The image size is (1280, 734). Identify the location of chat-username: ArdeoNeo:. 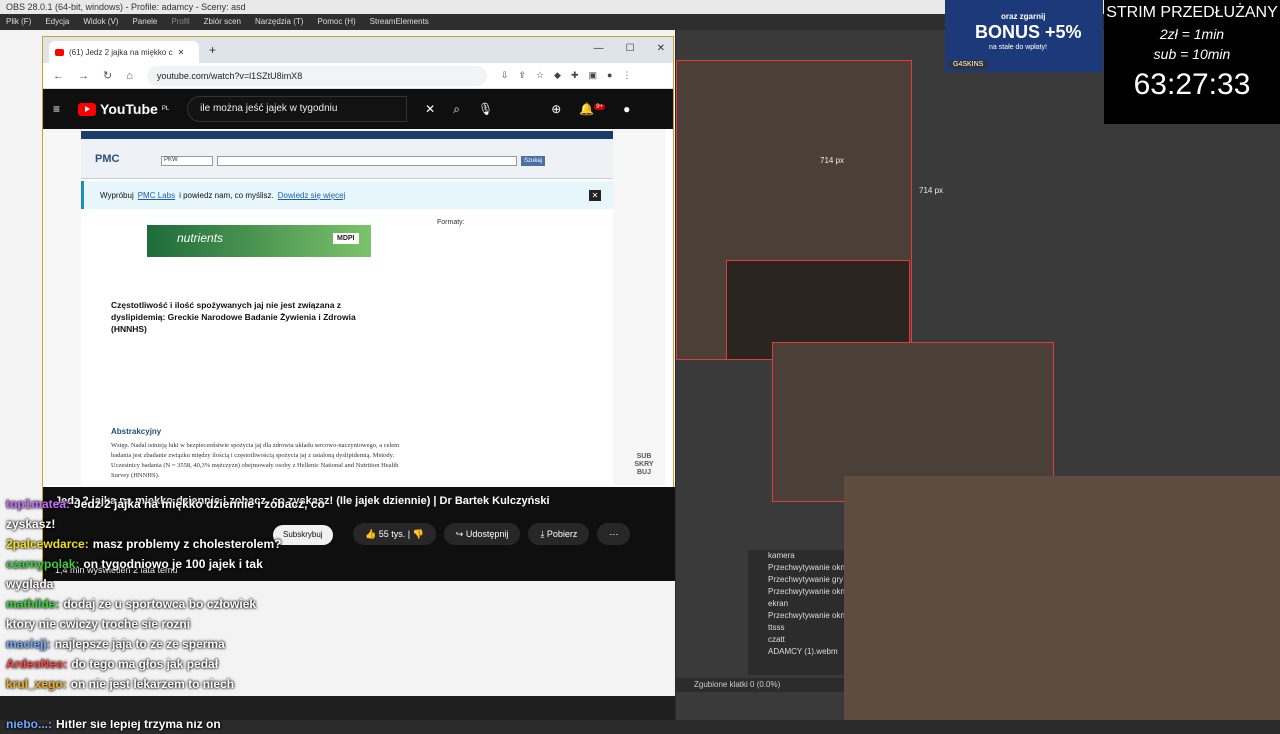
(37, 664).